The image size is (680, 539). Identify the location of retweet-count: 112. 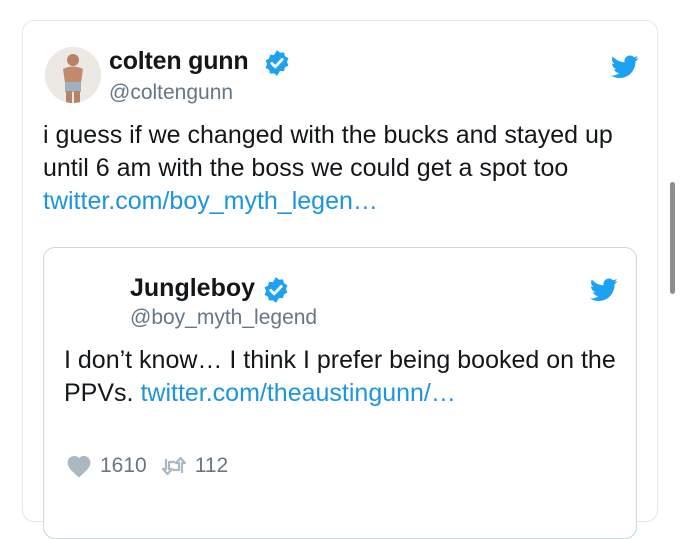
(211, 465).